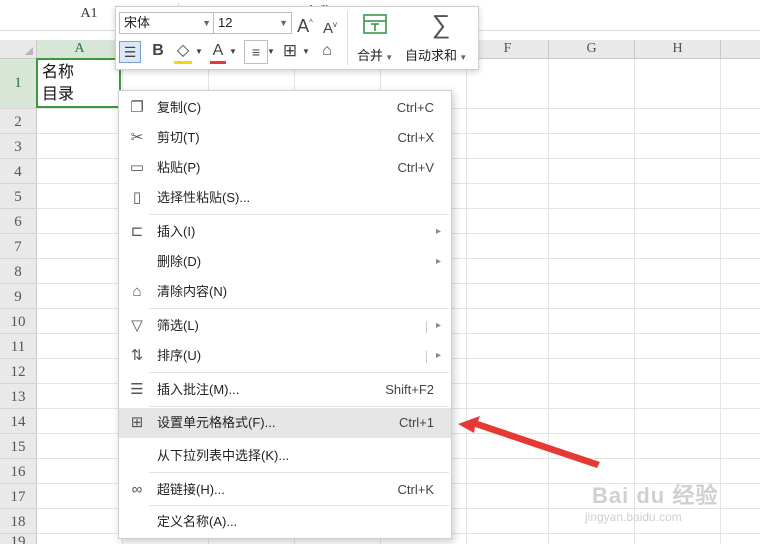 The height and width of the screenshot is (544, 760). Describe the element at coordinates (655, 495) in the screenshot. I see `watermark-brand: Bai du 经验` at that location.